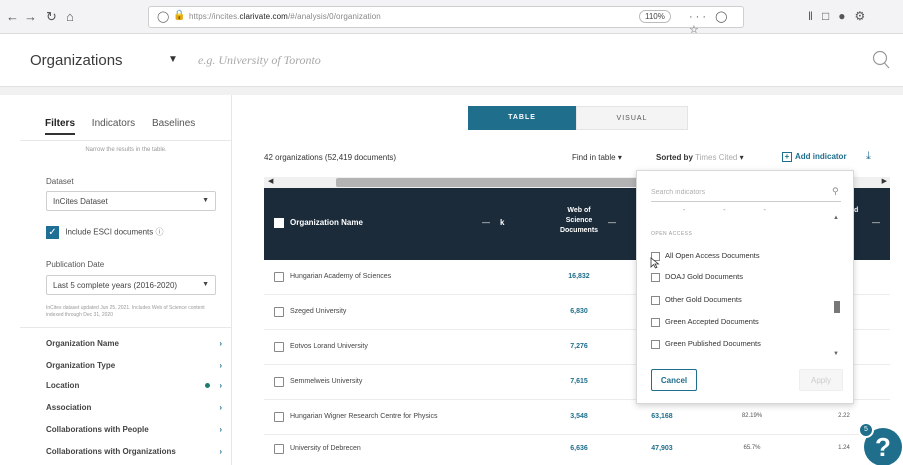 This screenshot has height=465, width=903. What do you see at coordinates (662, 448) in the screenshot?
I see `times-cited: 47,903` at bounding box center [662, 448].